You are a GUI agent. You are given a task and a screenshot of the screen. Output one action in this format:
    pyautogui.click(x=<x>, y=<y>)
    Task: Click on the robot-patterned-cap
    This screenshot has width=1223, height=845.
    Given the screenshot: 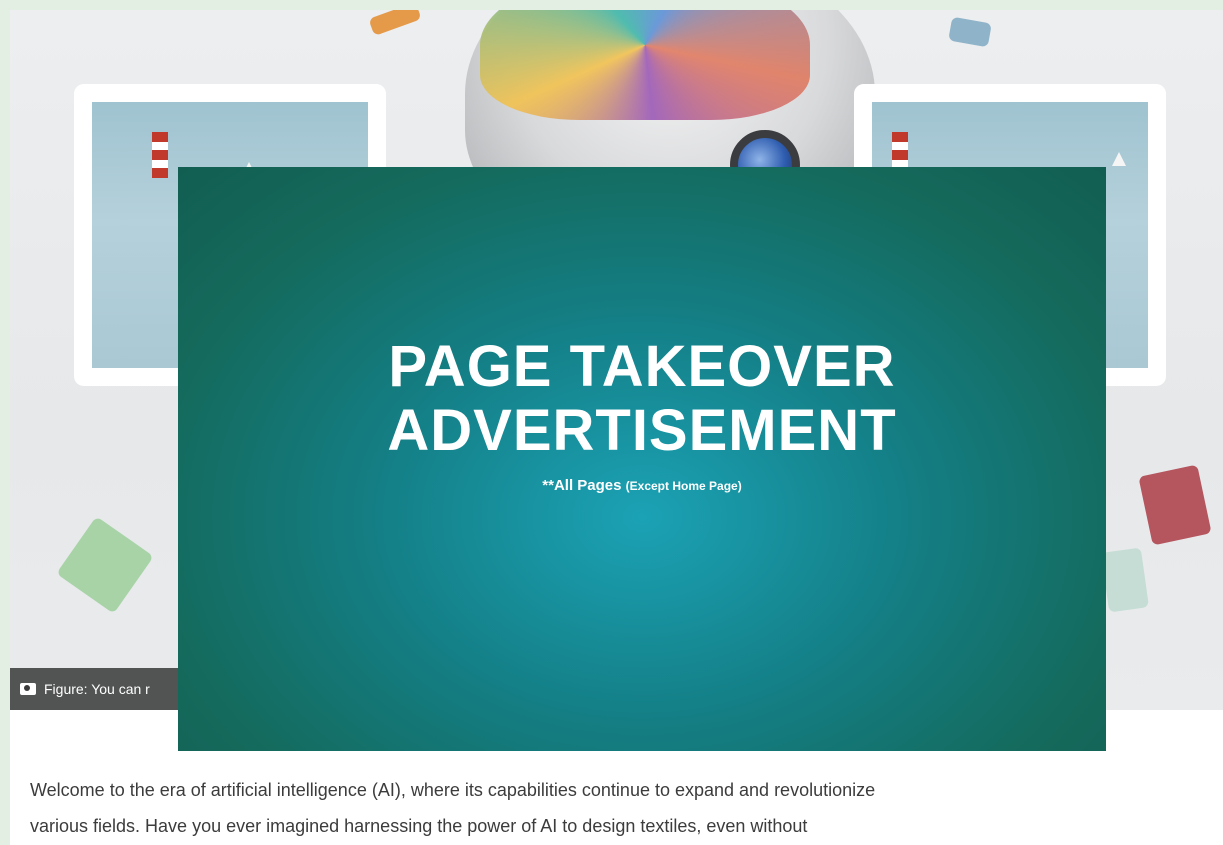 What is the action you would take?
    pyautogui.click(x=645, y=65)
    